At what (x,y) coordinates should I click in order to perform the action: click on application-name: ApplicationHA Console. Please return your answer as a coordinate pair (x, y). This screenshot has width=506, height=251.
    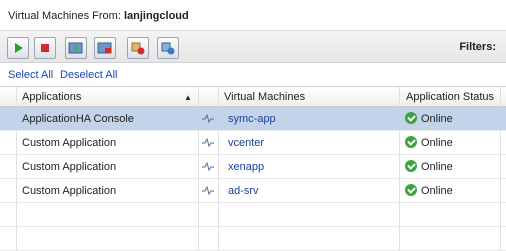
    Looking at the image, I should click on (78, 119).